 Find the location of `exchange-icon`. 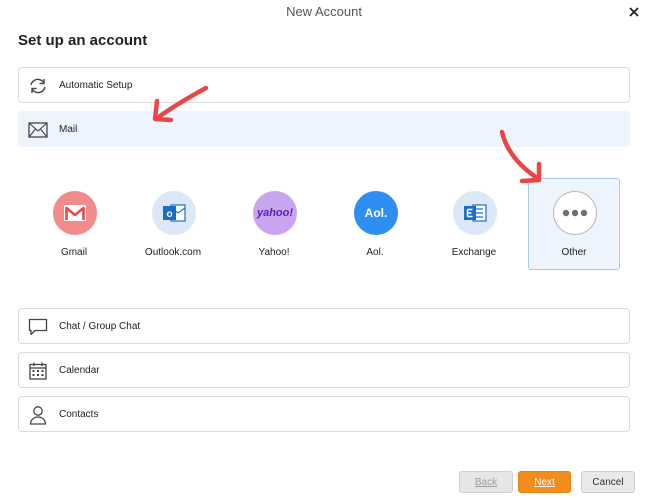

exchange-icon is located at coordinates (475, 213).